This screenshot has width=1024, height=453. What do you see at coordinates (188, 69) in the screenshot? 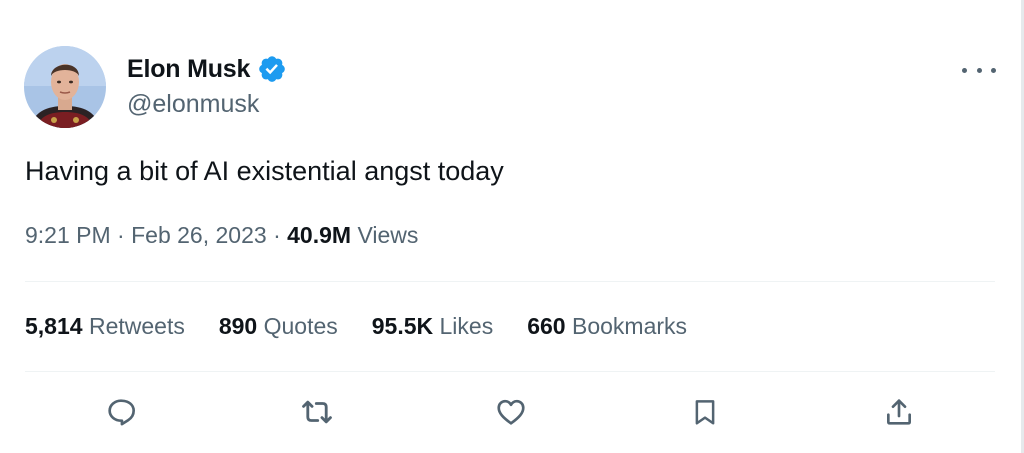
I see `author-display-name: Elon Musk` at bounding box center [188, 69].